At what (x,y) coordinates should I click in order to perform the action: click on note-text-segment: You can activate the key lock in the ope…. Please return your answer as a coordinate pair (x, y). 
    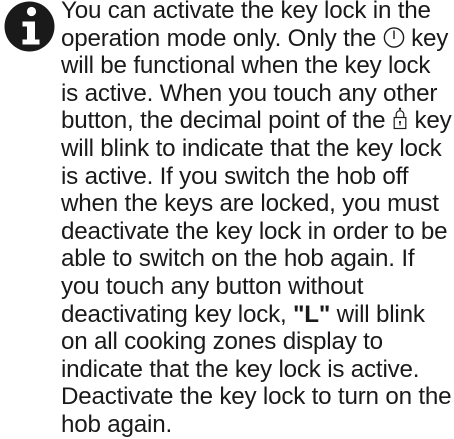
    Looking at the image, I should click on (246, 26).